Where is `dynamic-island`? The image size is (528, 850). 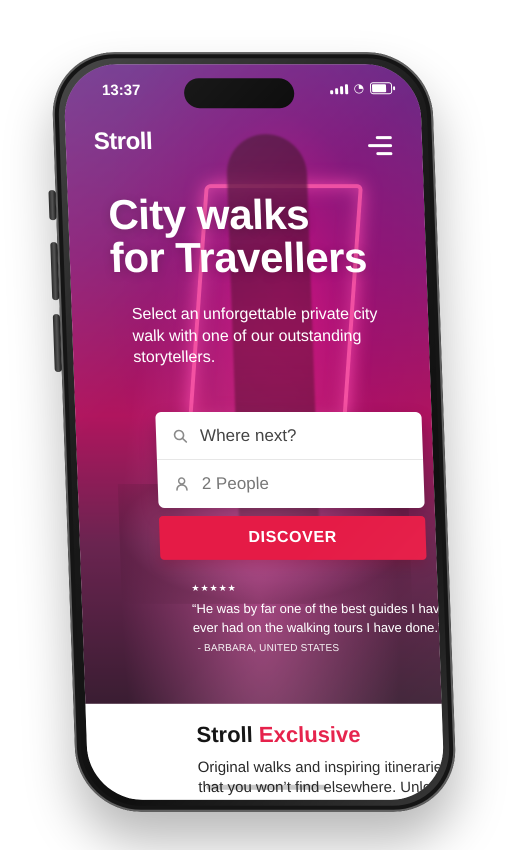
dynamic-island is located at coordinates (239, 93).